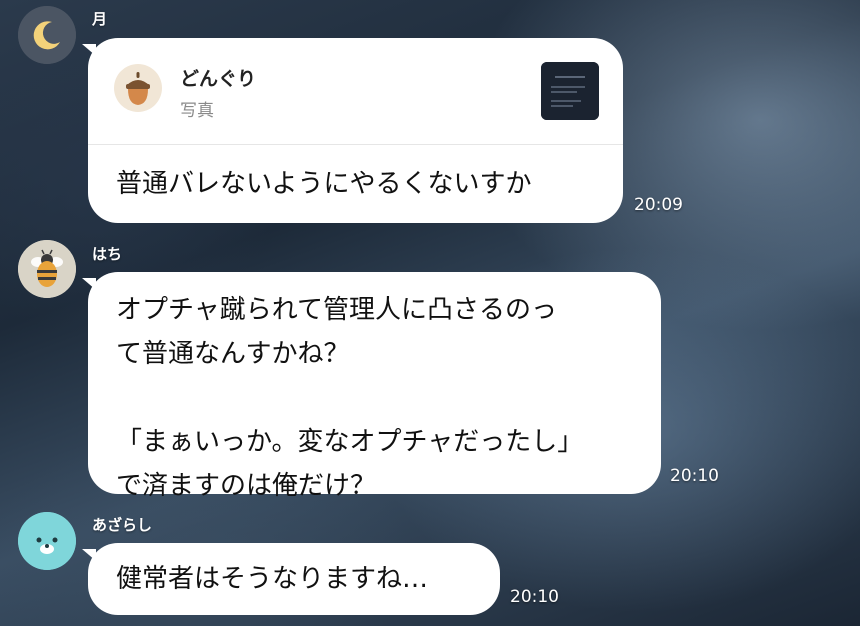 The image size is (860, 626). I want to click on message-time: 20:09, so click(658, 205).